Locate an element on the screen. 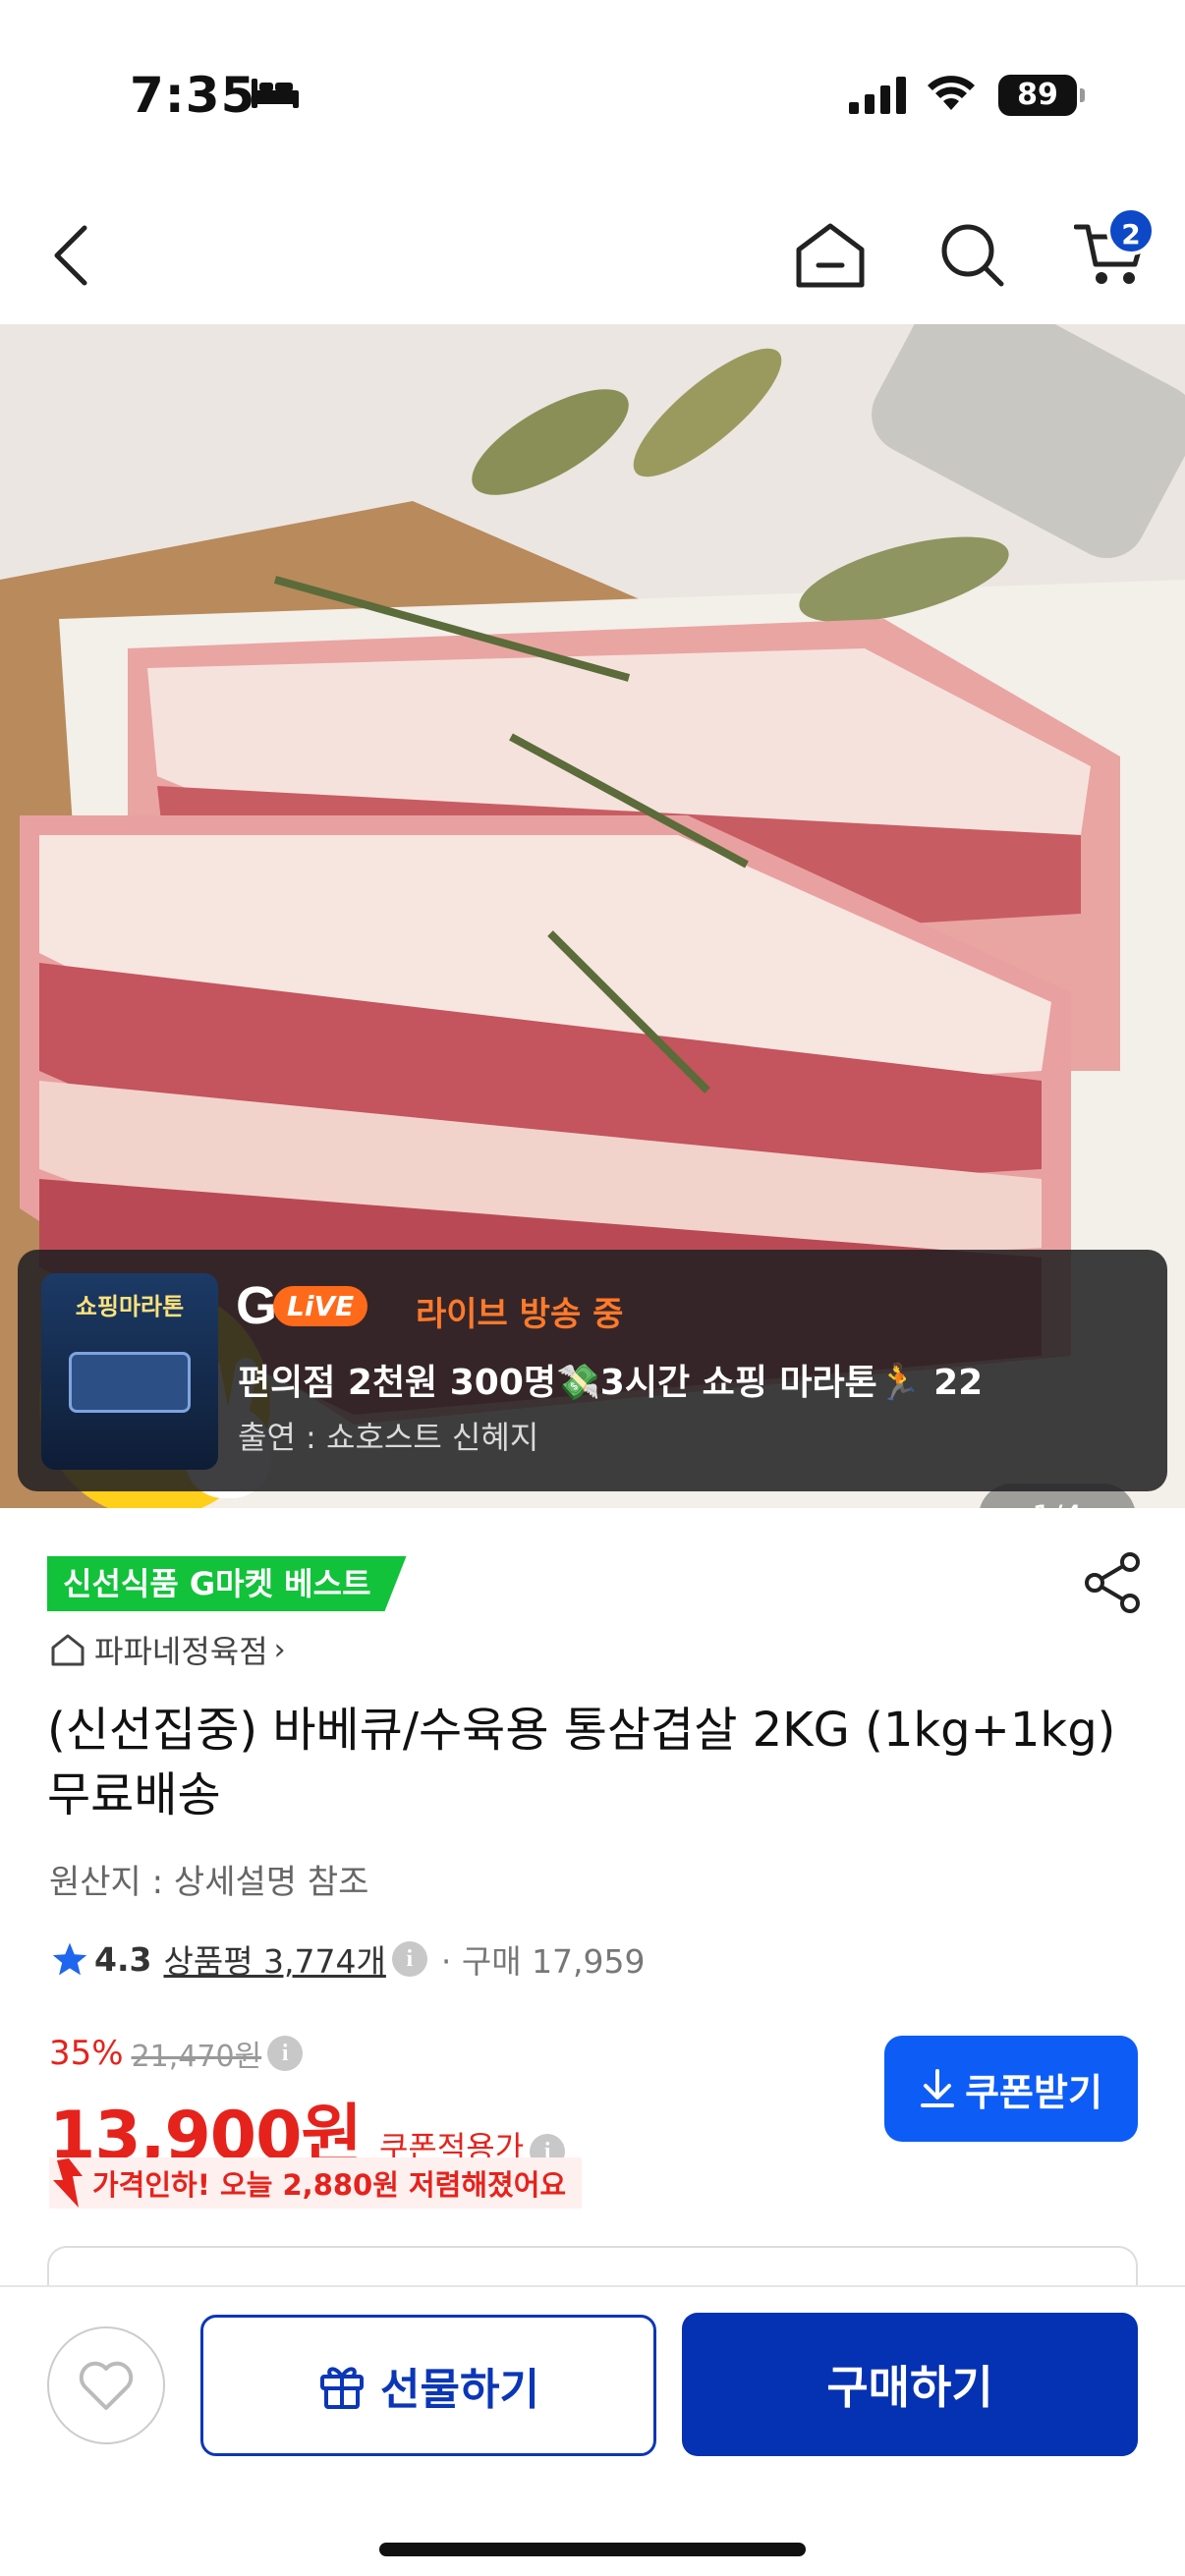 Image resolution: width=1185 pixels, height=2576 pixels. bottom-action-bar: 선물하기 구매하기 is located at coordinates (592, 2430).